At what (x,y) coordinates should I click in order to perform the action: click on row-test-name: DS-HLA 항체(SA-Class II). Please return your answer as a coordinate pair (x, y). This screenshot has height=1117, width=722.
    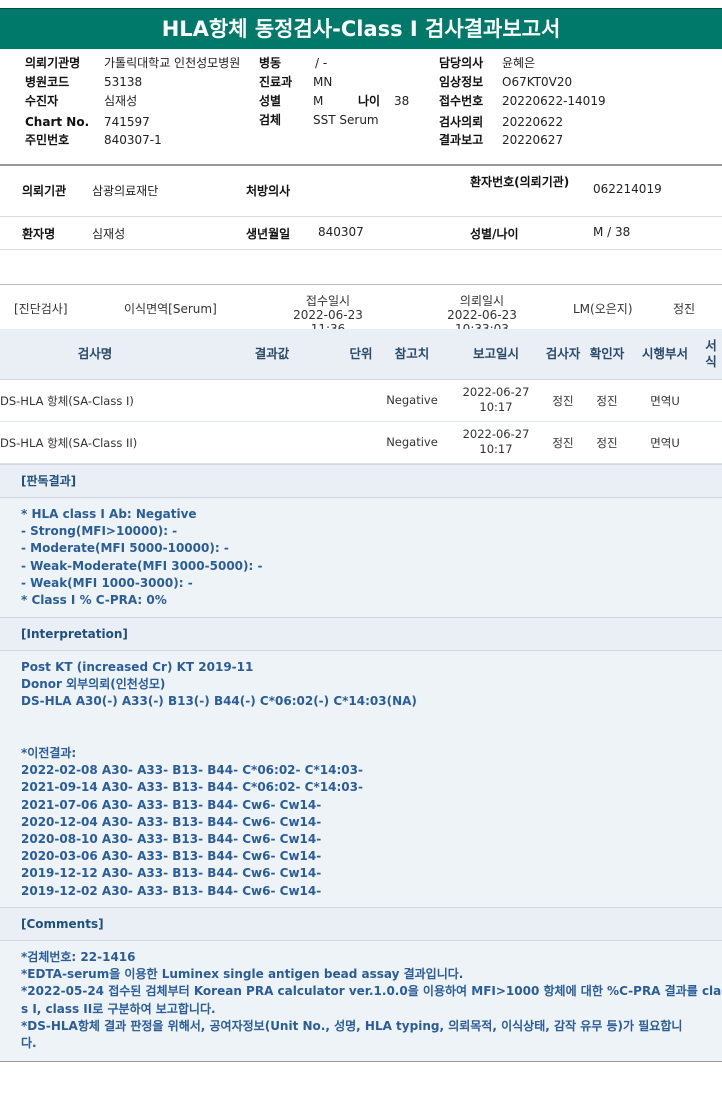
    Looking at the image, I should click on (69, 443).